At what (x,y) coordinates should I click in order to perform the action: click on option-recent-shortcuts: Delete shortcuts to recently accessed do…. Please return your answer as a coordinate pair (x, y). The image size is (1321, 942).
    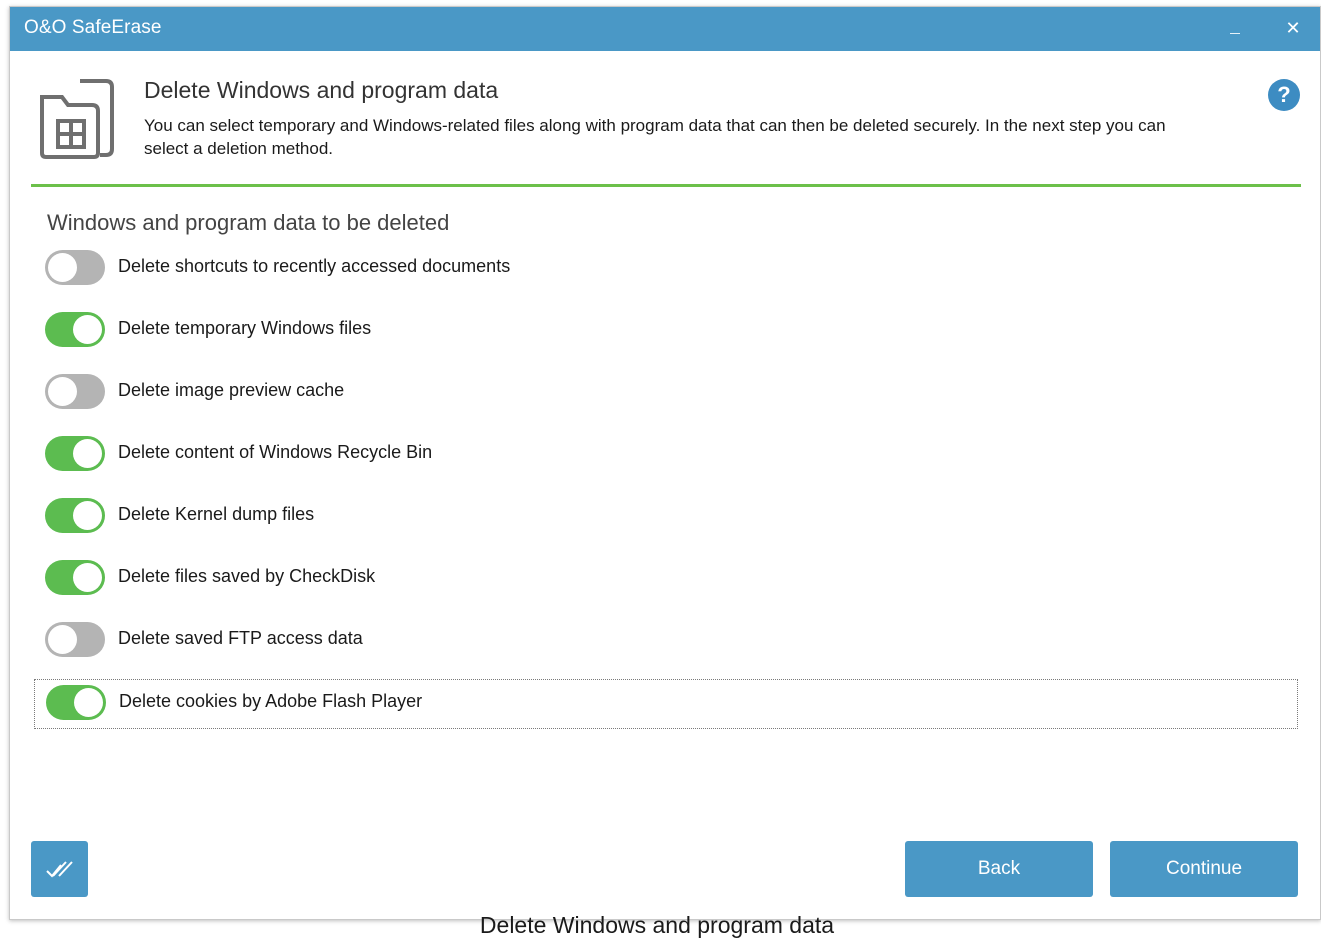
    Looking at the image, I should click on (666, 268).